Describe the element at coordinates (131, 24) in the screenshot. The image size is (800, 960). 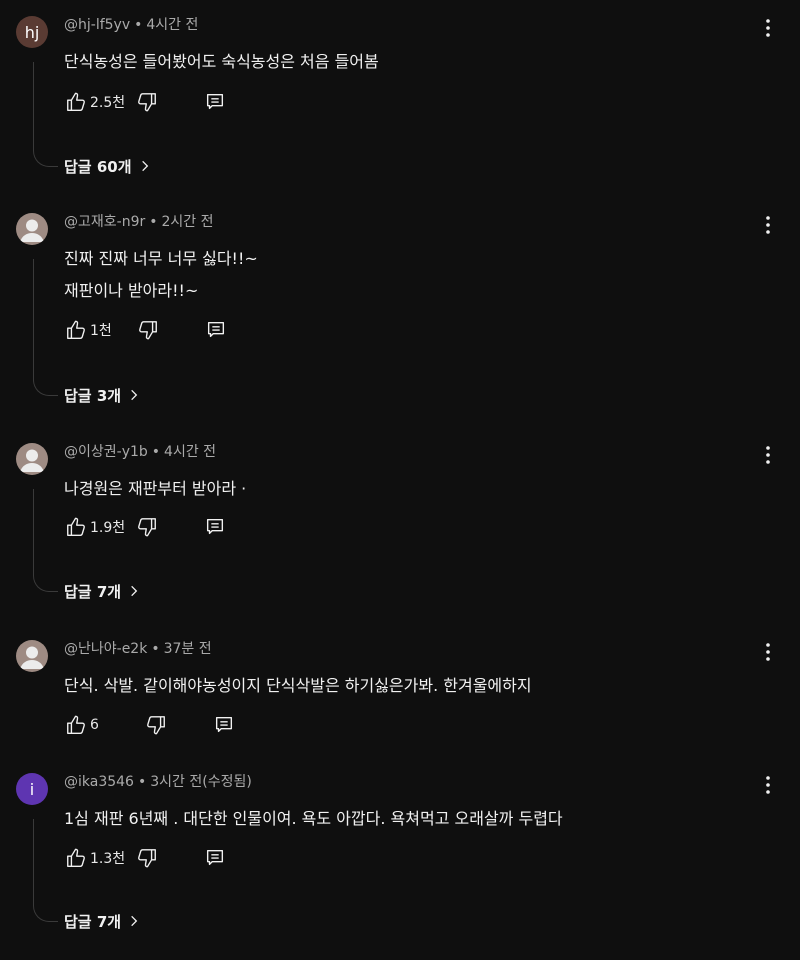
I see `comment-meta: @hj-lf5yv • 4시간 전` at that location.